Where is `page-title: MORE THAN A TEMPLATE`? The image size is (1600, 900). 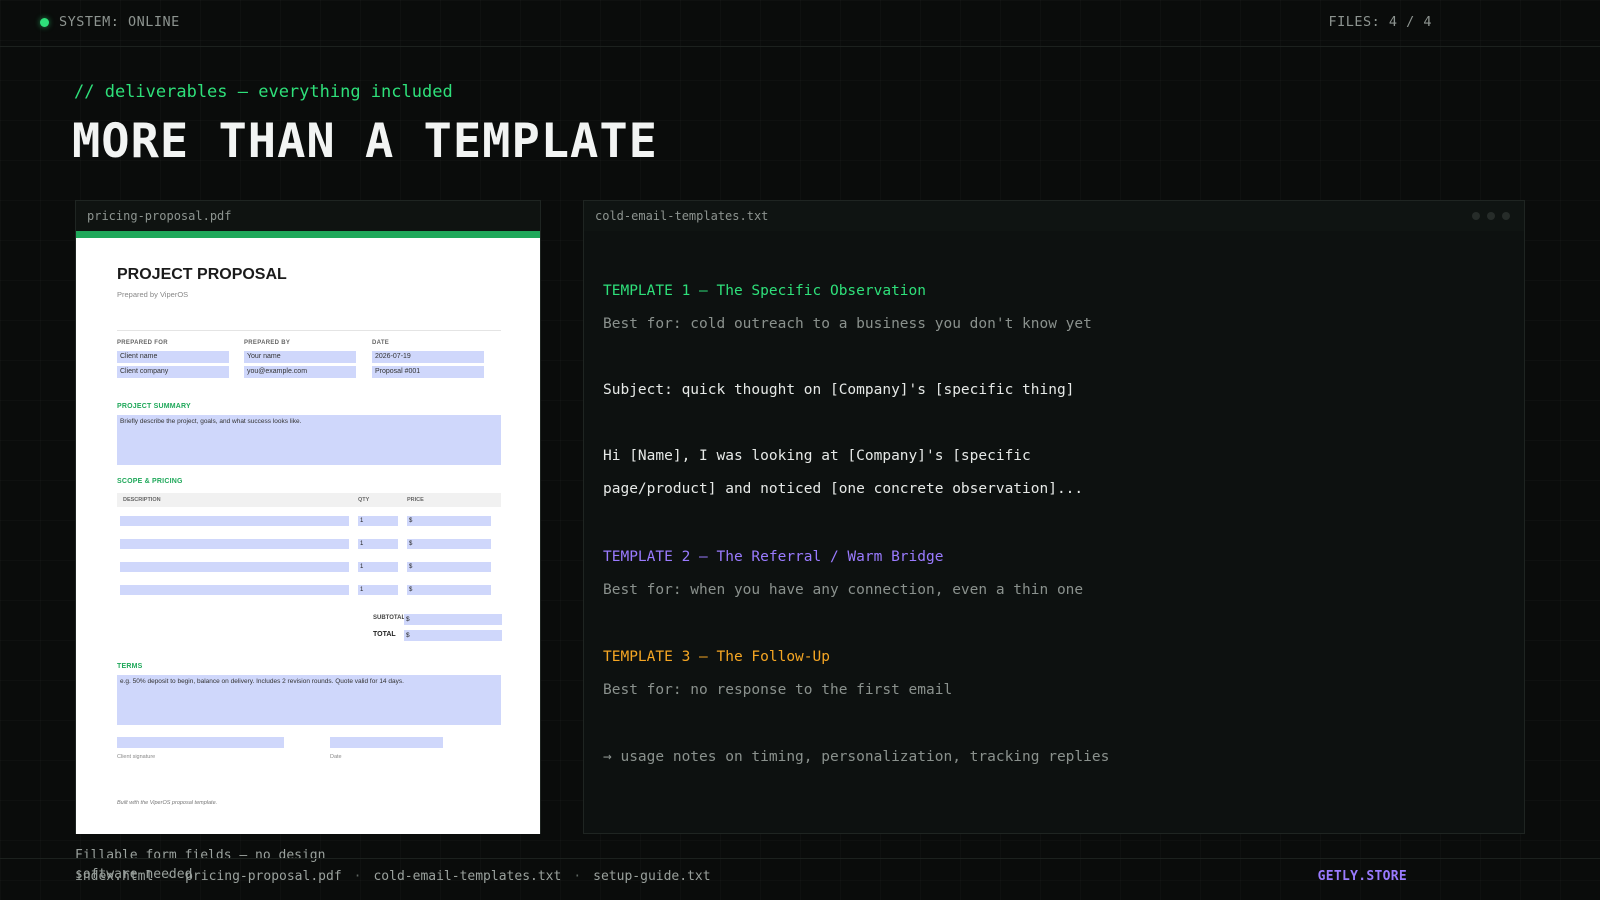
page-title: MORE THAN A TEMPLATE is located at coordinates (365, 141).